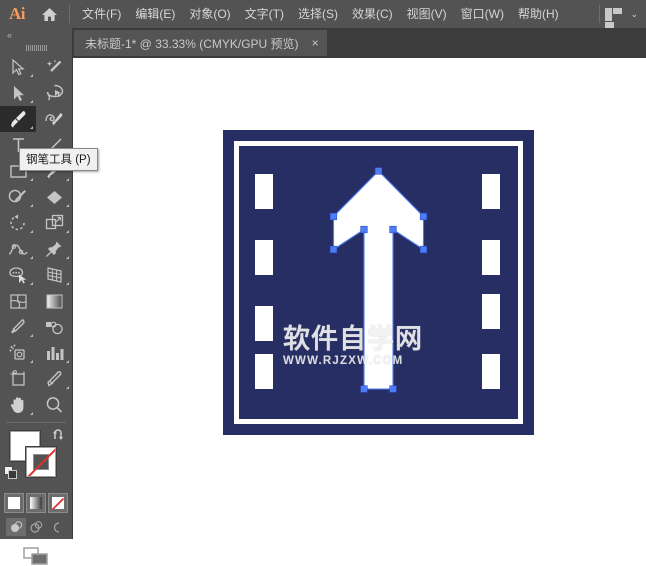  I want to click on draw-behind-icon, so click(36, 527).